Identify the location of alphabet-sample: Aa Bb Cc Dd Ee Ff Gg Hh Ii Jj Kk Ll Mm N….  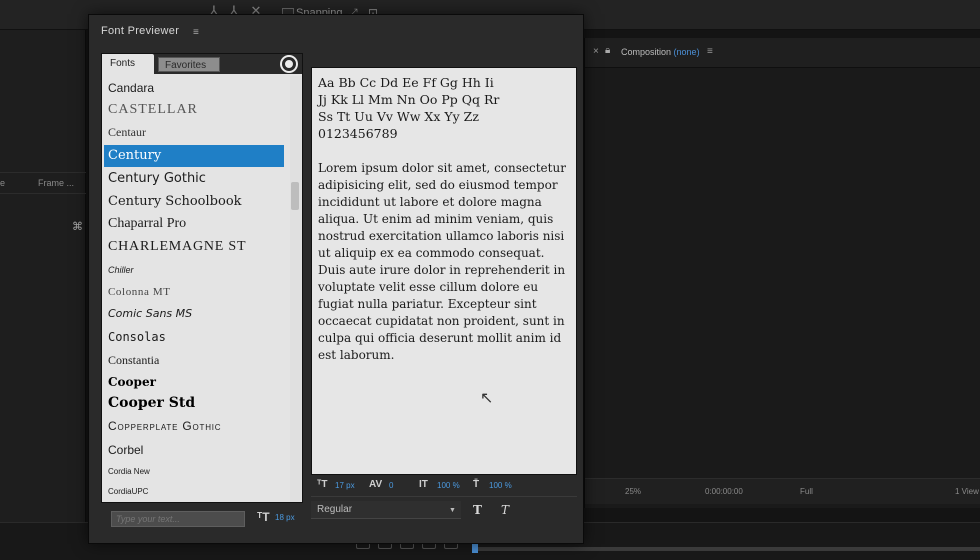
(444, 108).